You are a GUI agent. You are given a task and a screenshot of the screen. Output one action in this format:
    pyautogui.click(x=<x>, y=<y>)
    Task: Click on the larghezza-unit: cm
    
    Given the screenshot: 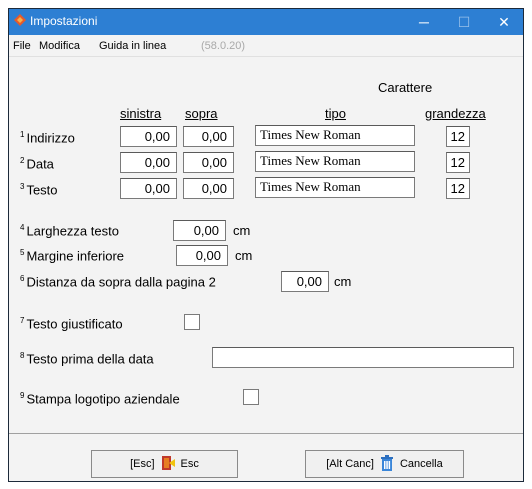 What is the action you would take?
    pyautogui.click(x=242, y=230)
    